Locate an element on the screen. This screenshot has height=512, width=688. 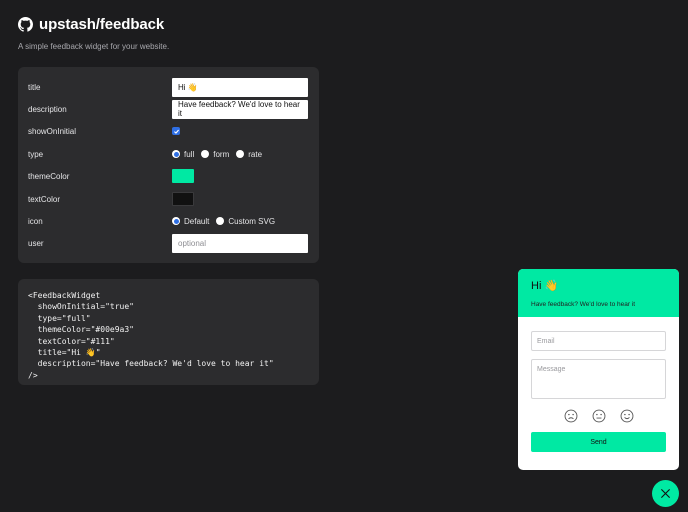
send-button: Send is located at coordinates (598, 442).